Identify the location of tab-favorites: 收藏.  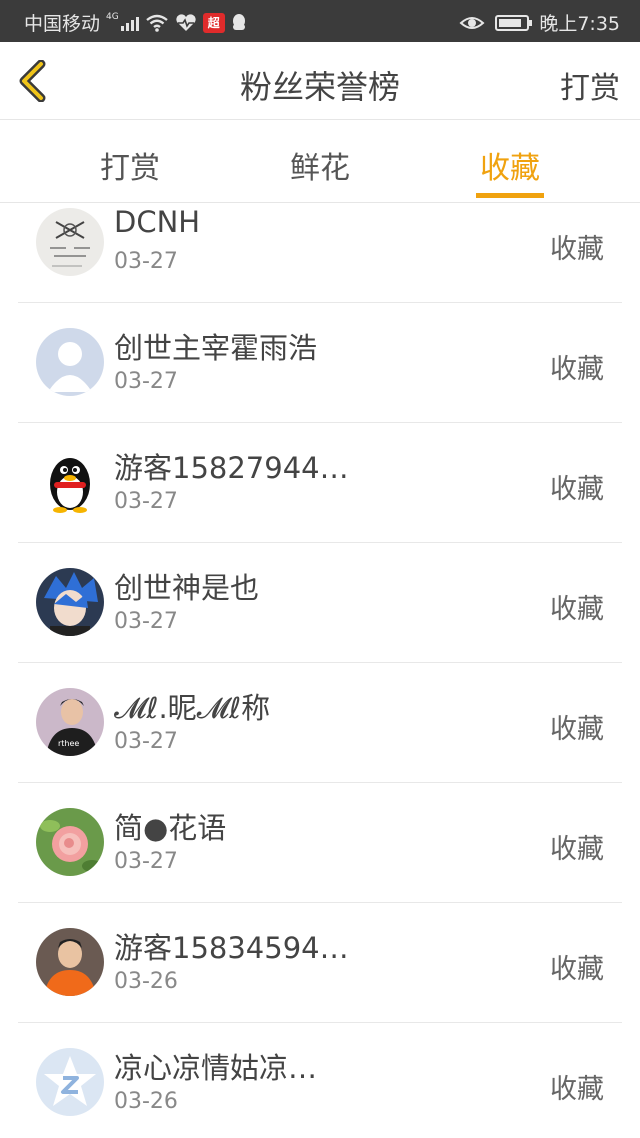
(510, 170).